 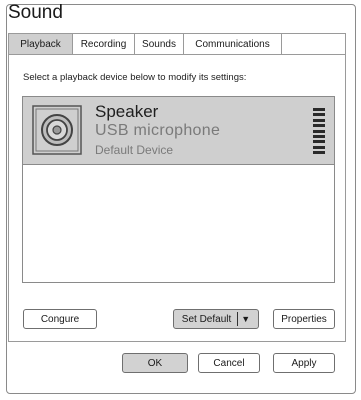 What do you see at coordinates (206, 319) in the screenshot?
I see `set-default-label: Set Default` at bounding box center [206, 319].